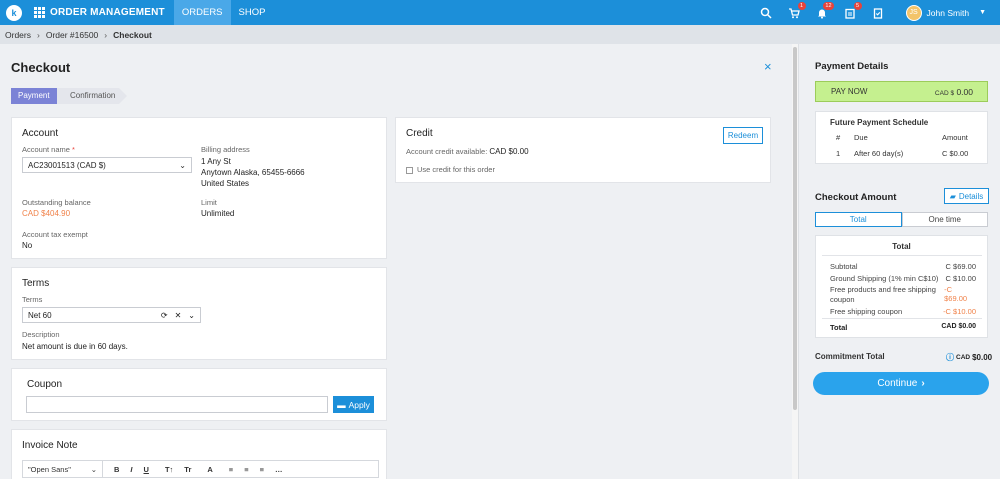  Describe the element at coordinates (903, 327) in the screenshot. I see `total-row: Total CAD $0.00` at that location.